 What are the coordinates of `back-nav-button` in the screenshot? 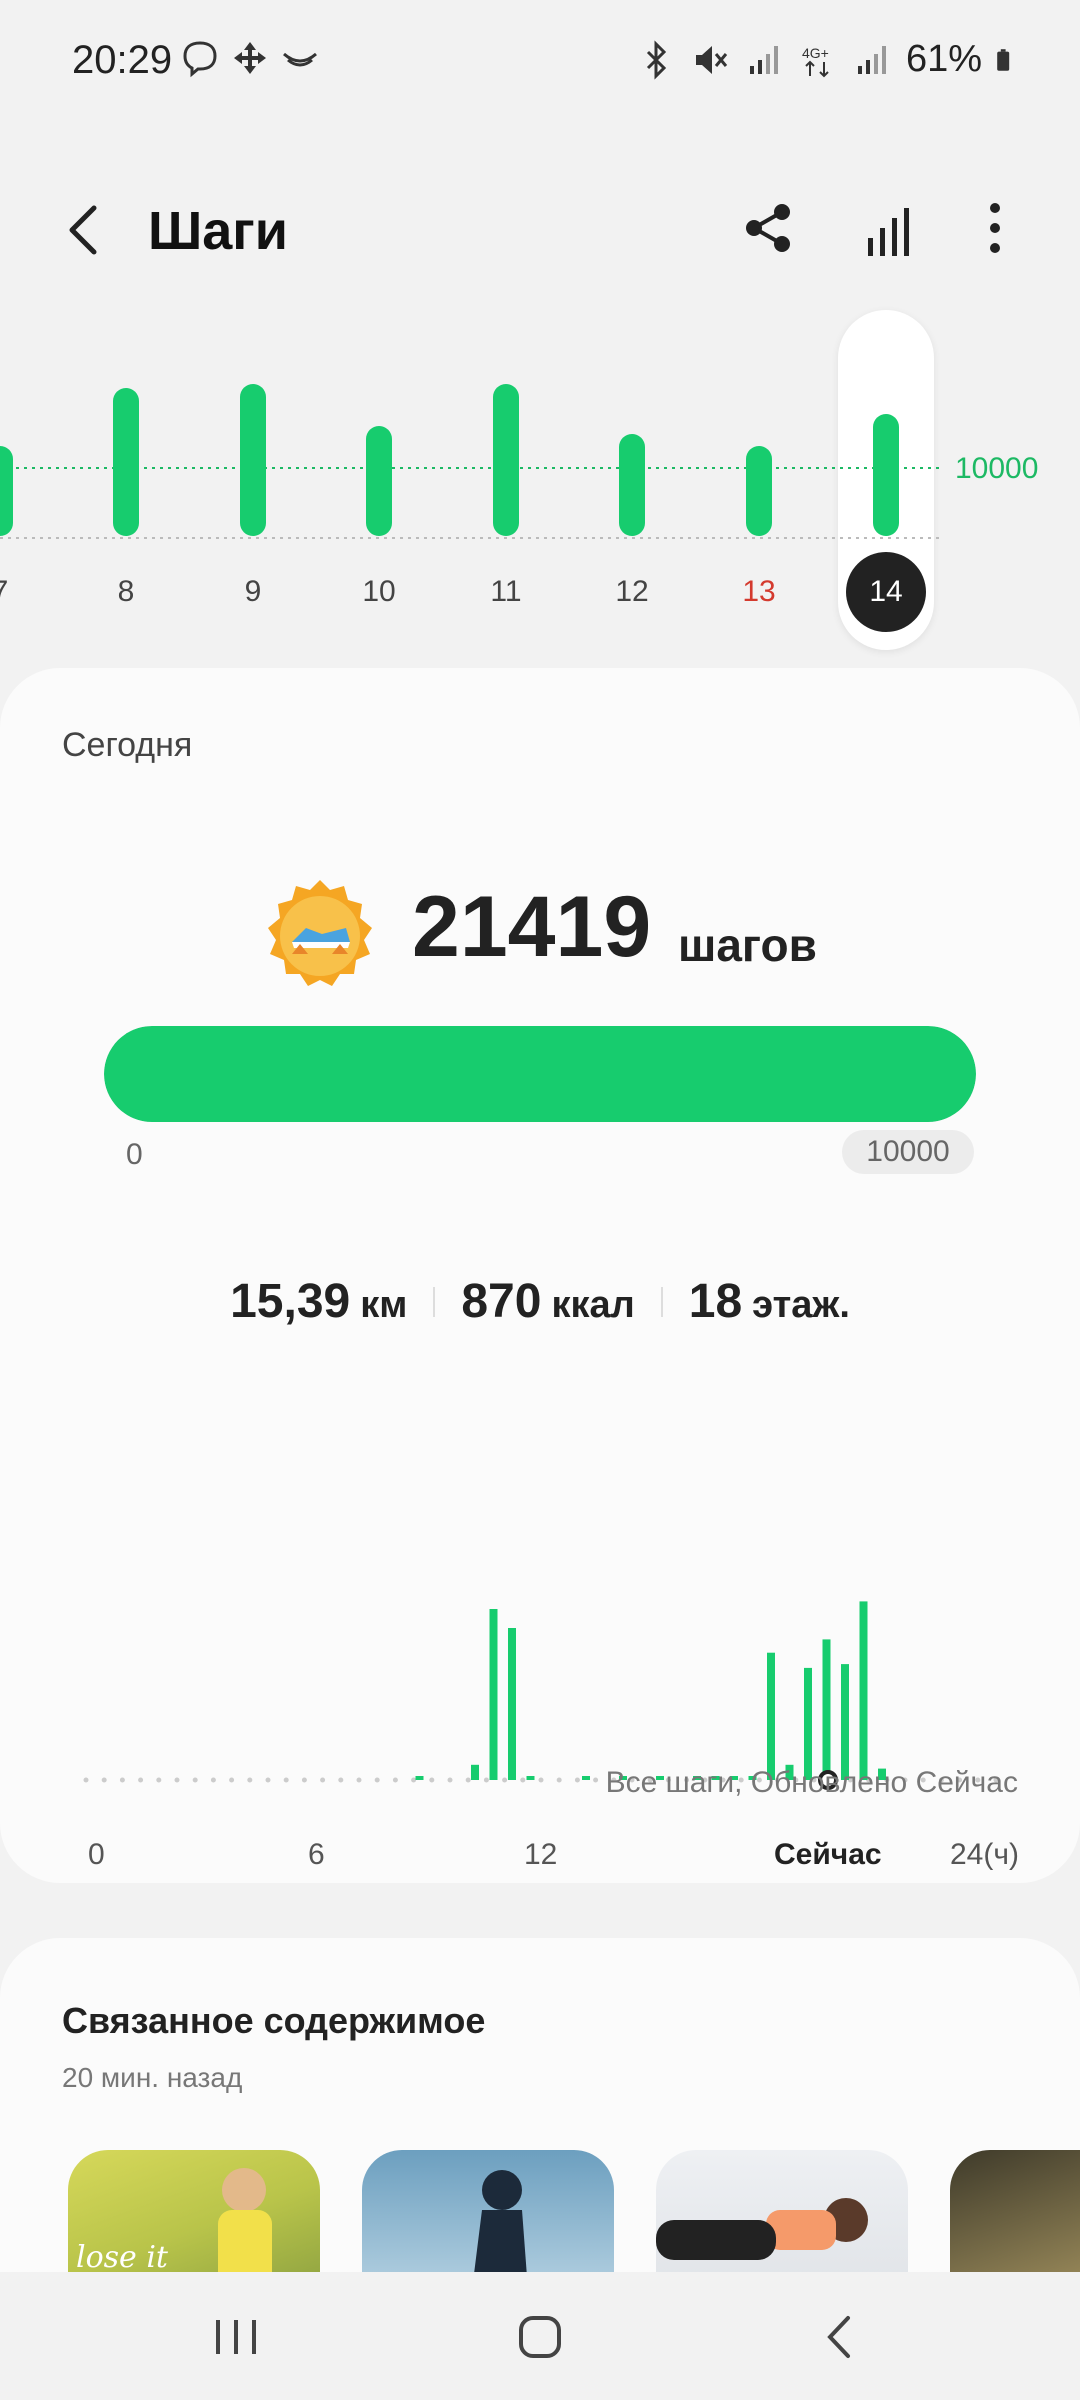 It's located at (841, 2337).